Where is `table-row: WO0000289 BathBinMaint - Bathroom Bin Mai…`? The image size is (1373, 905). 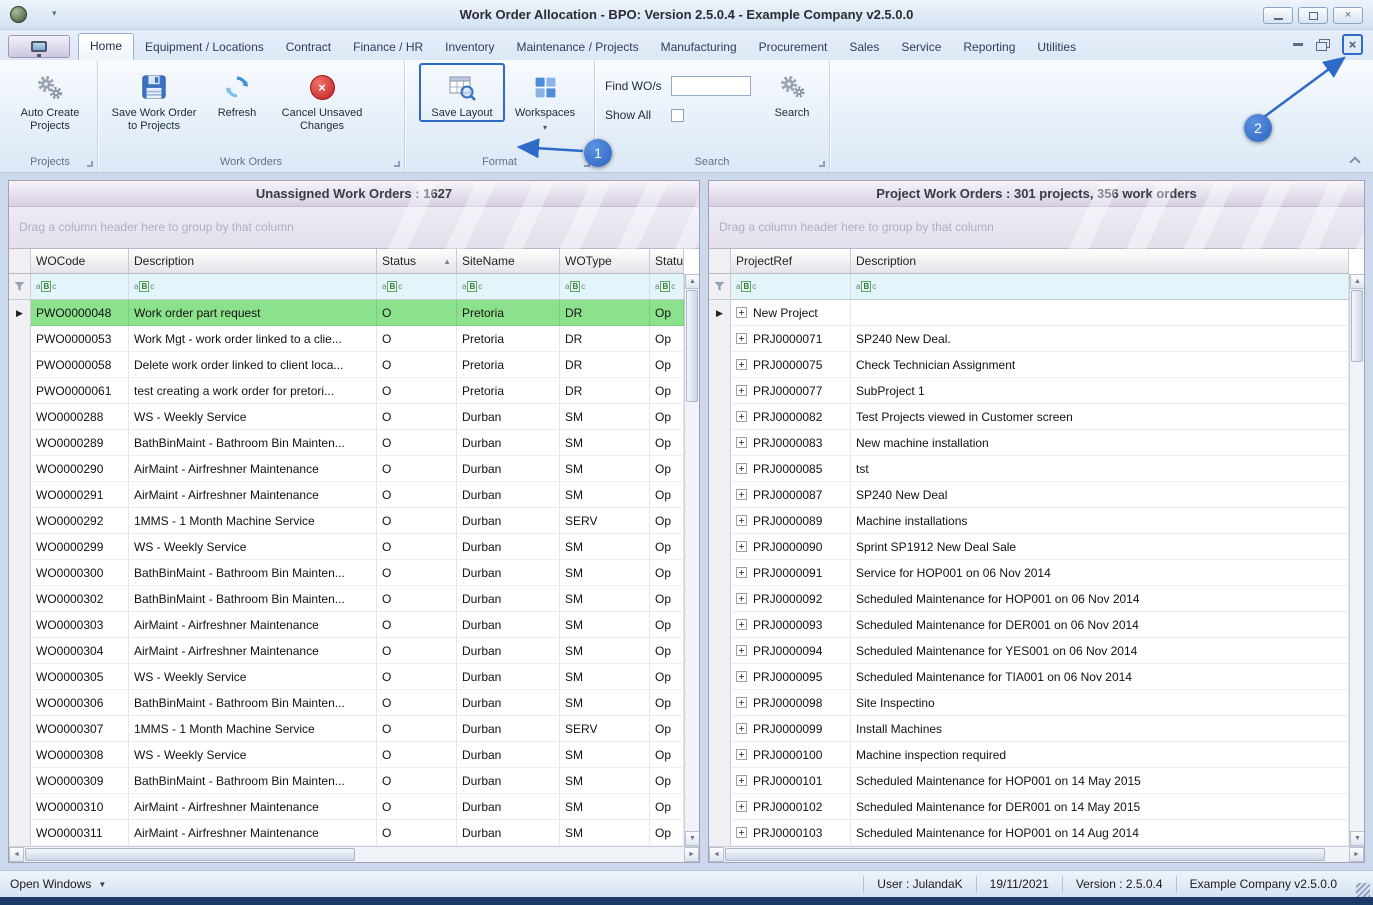 table-row: WO0000289 BathBinMaint - Bathroom Bin Mai… is located at coordinates (346, 443).